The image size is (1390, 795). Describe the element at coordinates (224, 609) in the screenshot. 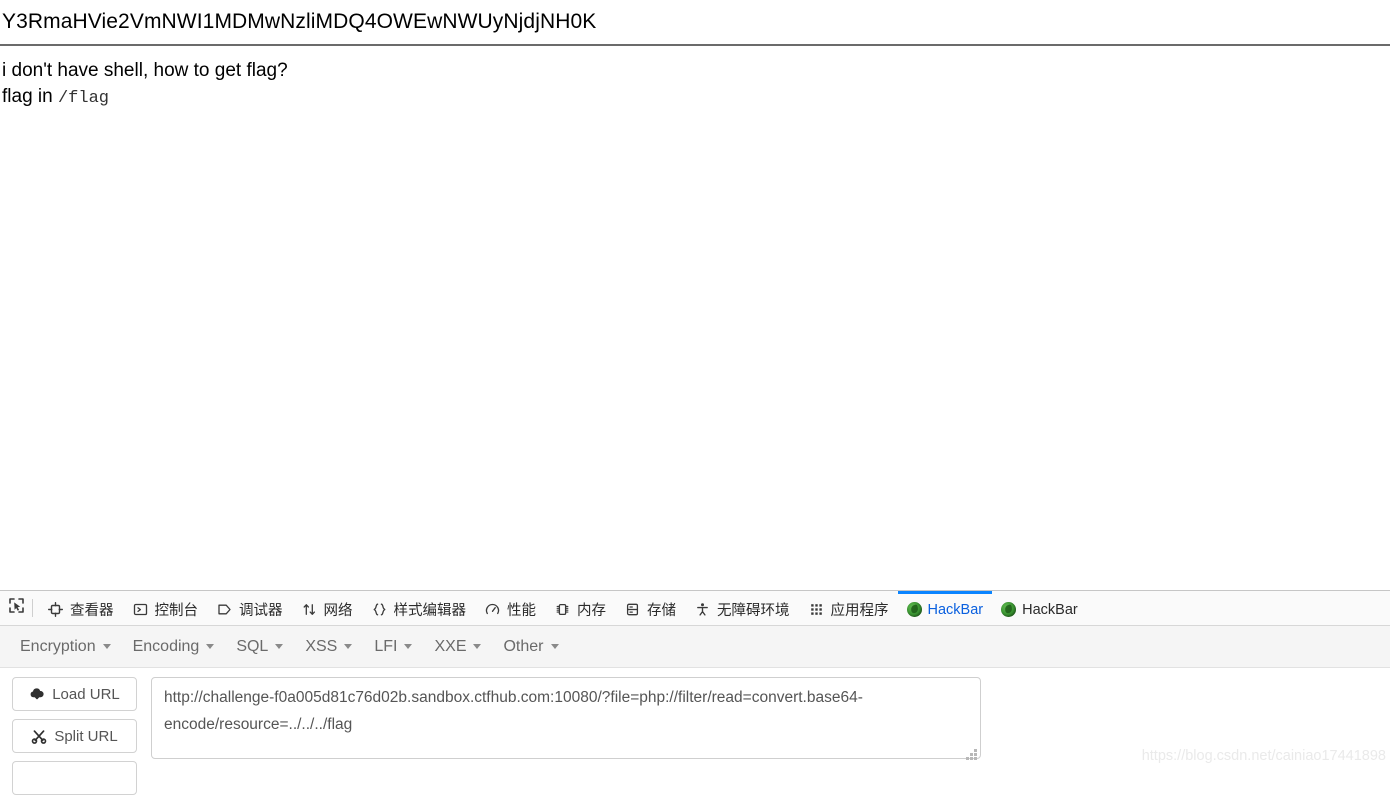

I see `debugger-icon` at that location.